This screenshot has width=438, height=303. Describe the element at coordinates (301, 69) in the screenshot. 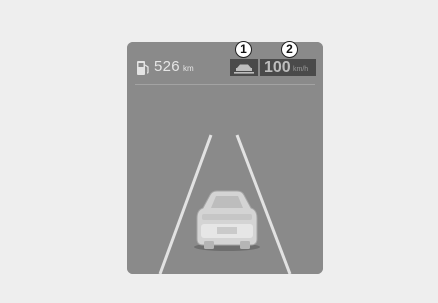

I see `set-speed-unit: km/h` at that location.